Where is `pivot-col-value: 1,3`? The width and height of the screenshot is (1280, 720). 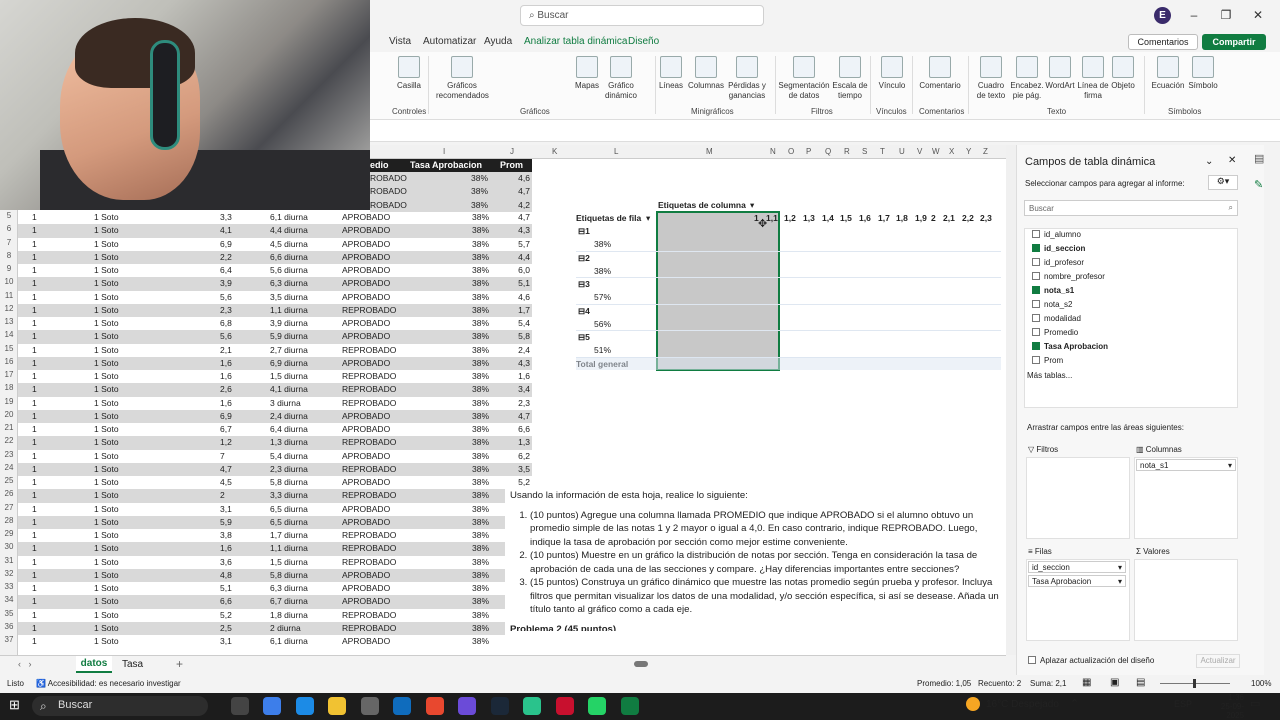
pivot-col-value: 1,3 is located at coordinates (809, 218).